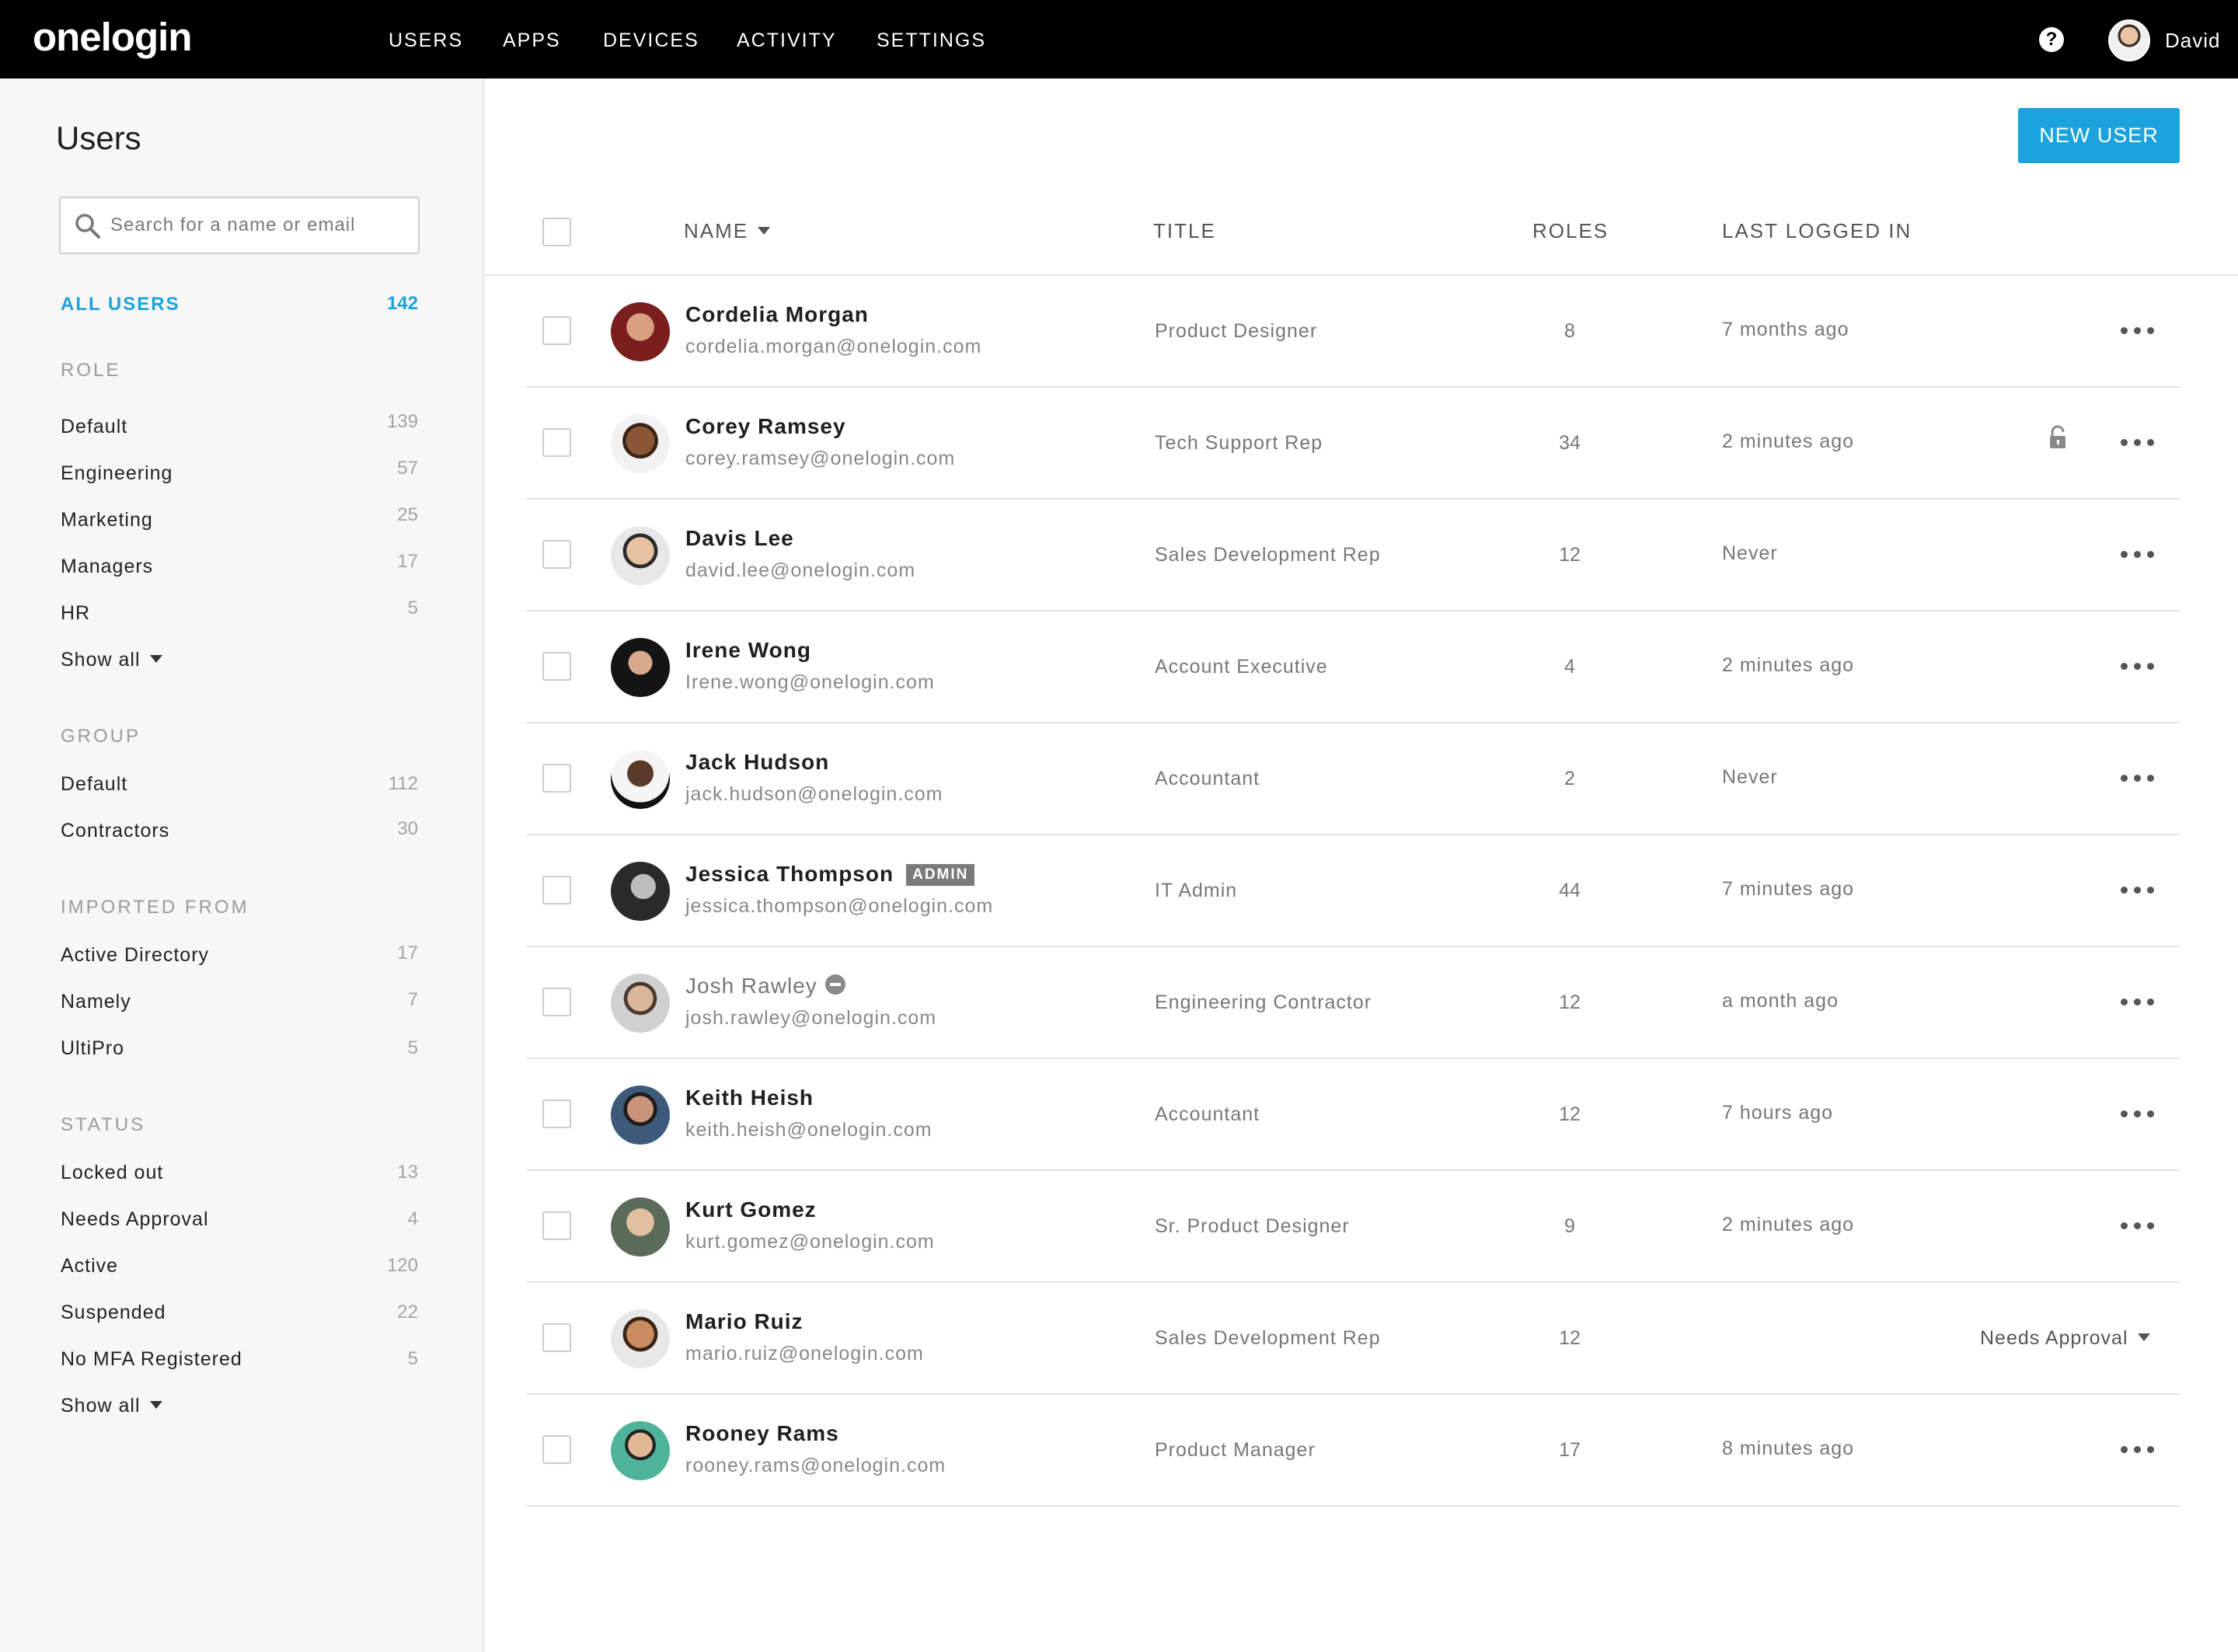  I want to click on current-user-name: David, so click(2192, 40).